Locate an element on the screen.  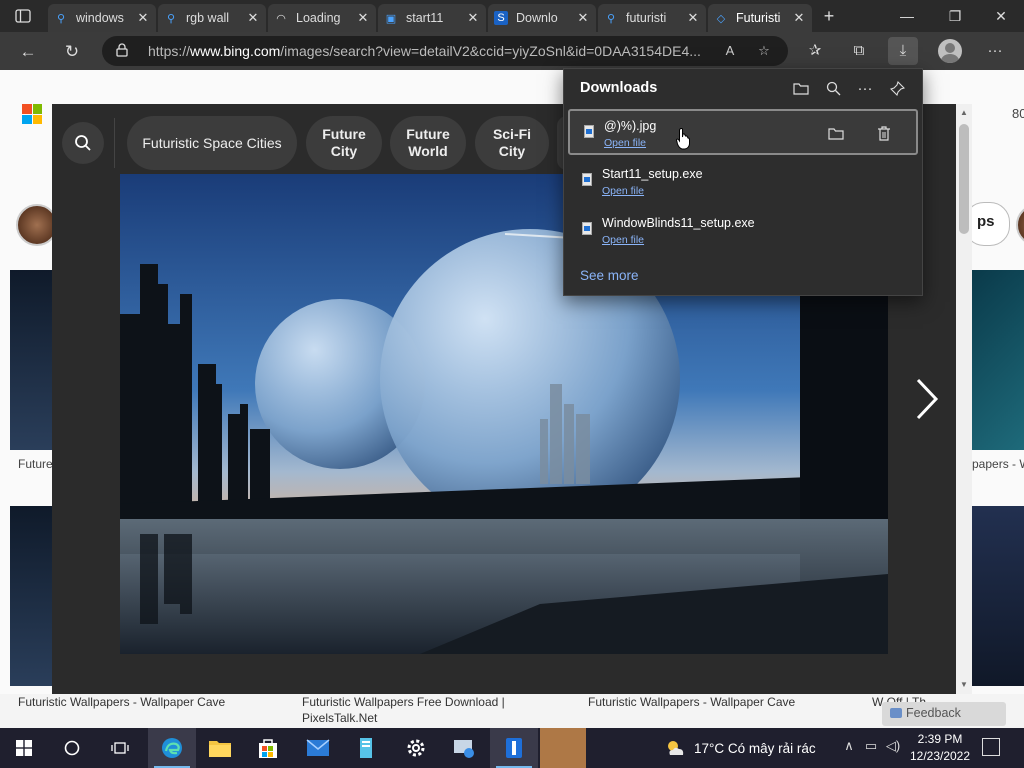
favorites-icon: ✰ is located at coordinates (815, 51).